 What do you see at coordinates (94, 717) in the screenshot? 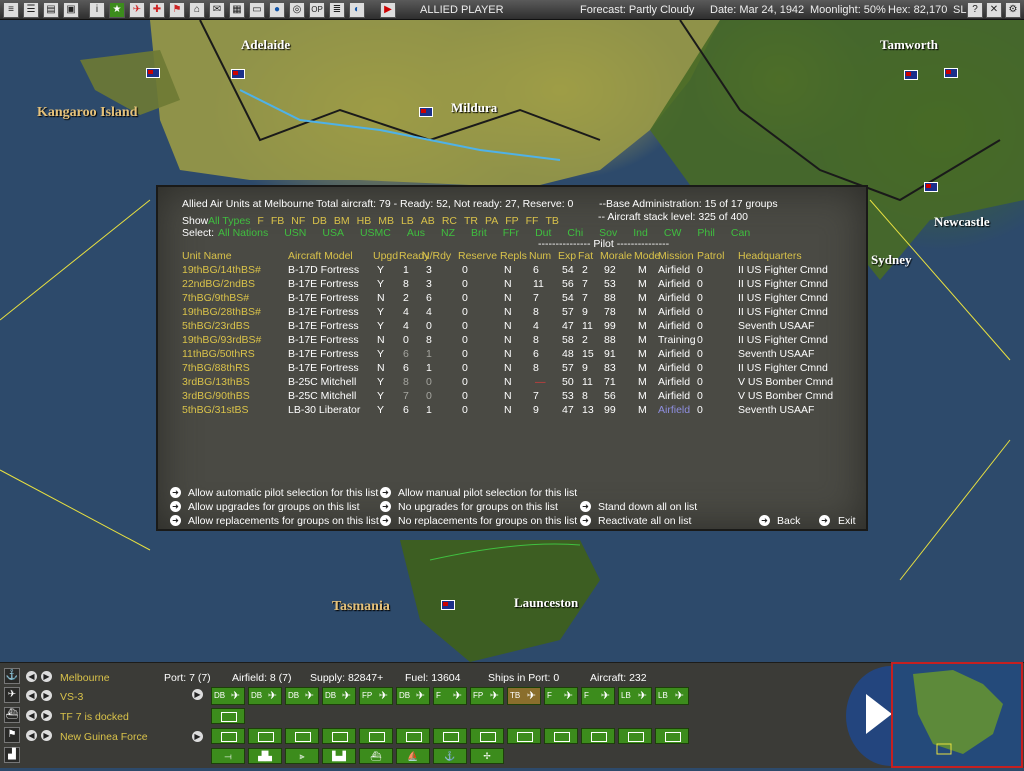
I see `tf-status: TF 7 is docked` at bounding box center [94, 717].